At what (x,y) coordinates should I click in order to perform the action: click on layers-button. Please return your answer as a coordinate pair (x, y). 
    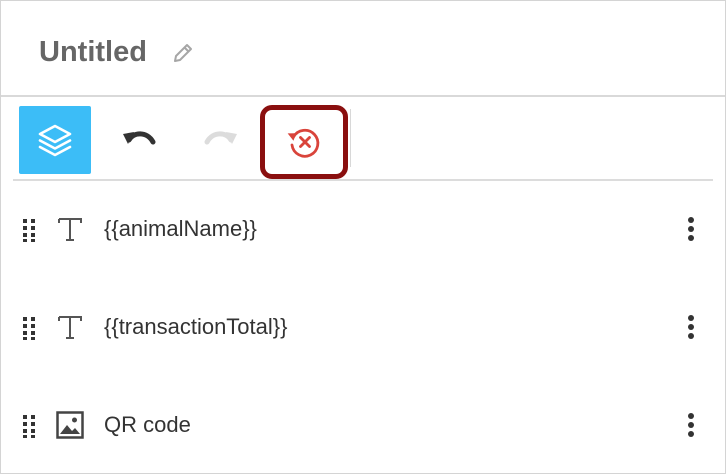
    Looking at the image, I should click on (55, 140).